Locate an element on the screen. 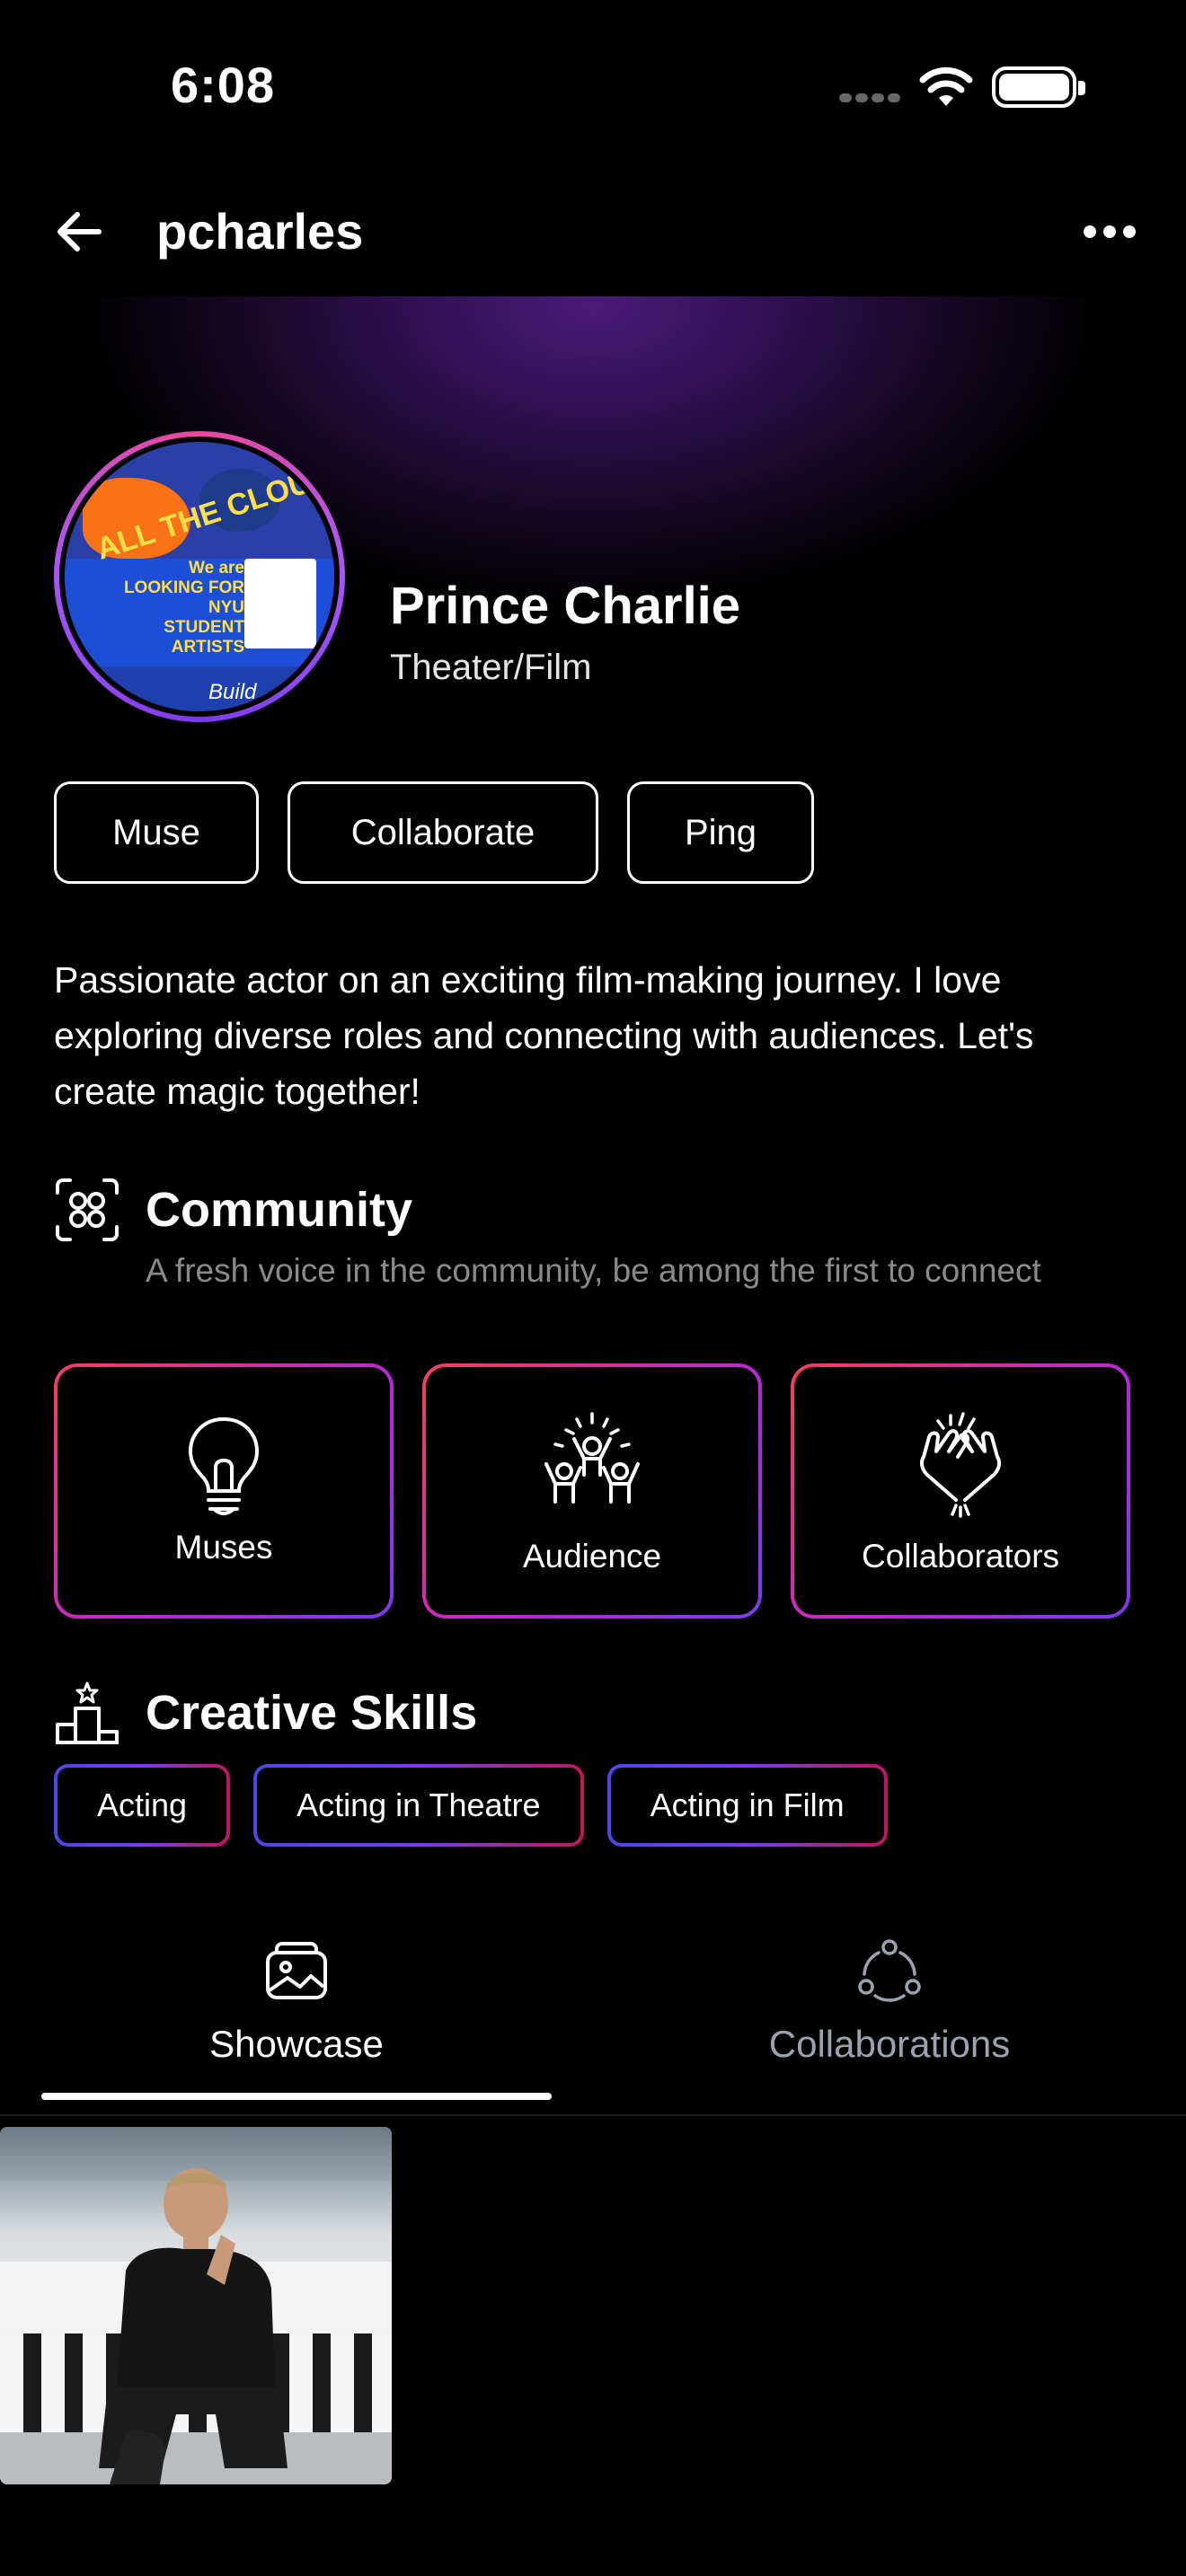 This screenshot has width=1186, height=2576. audience-card-label: Audience is located at coordinates (592, 1556).